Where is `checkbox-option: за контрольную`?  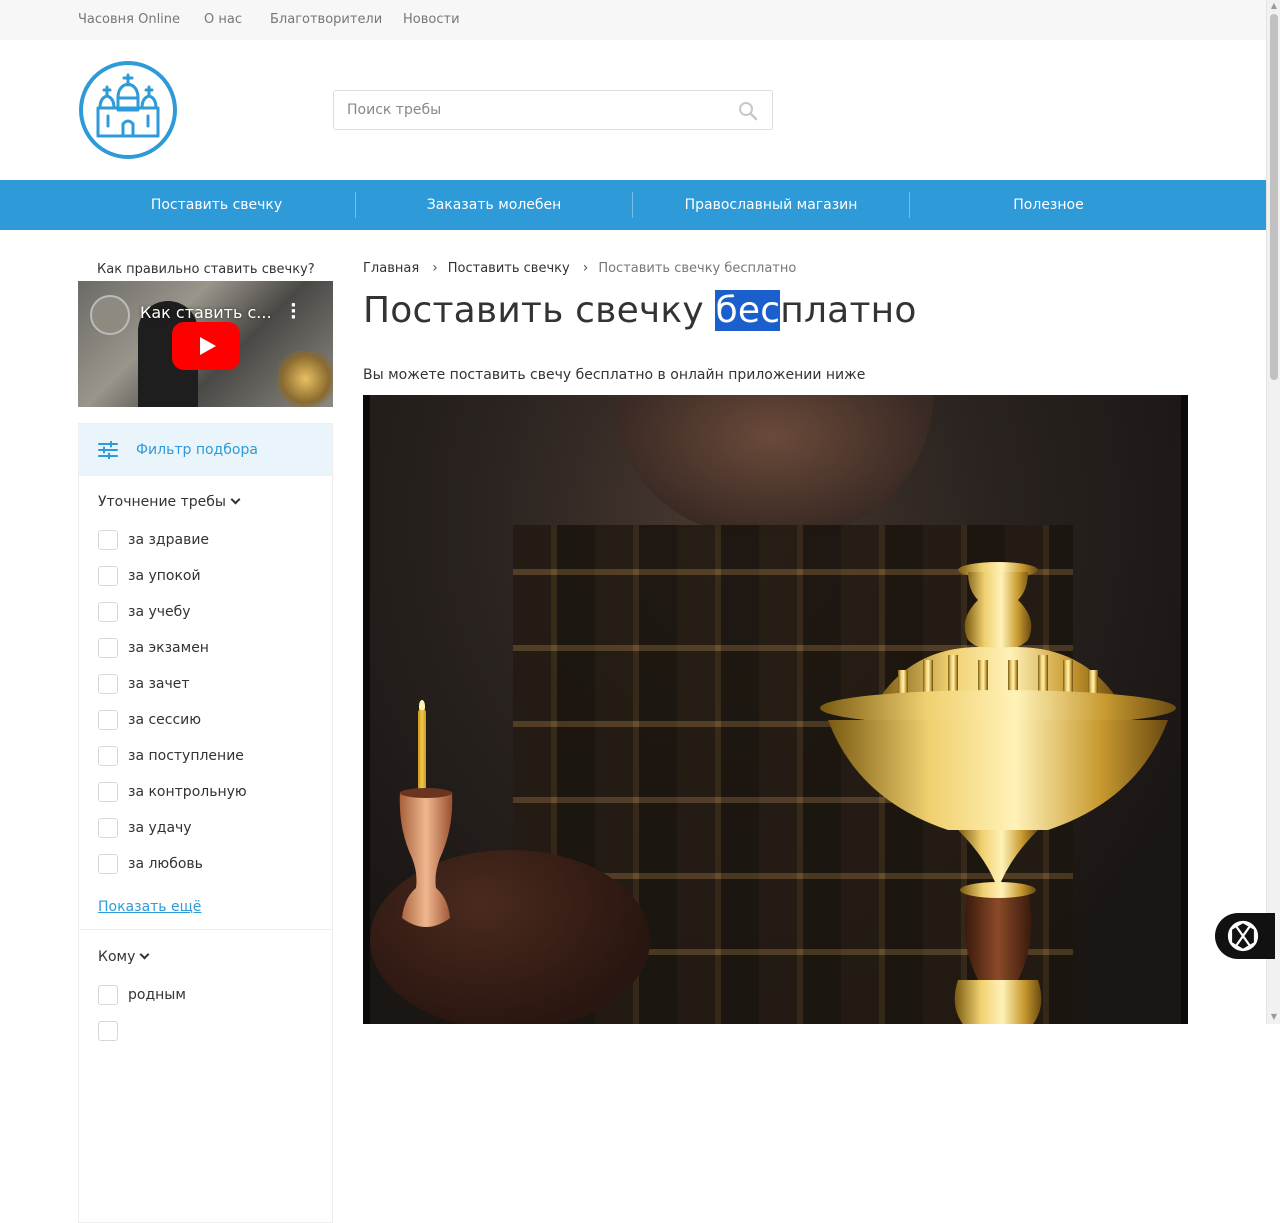 checkbox-option: за контрольную is located at coordinates (208, 792).